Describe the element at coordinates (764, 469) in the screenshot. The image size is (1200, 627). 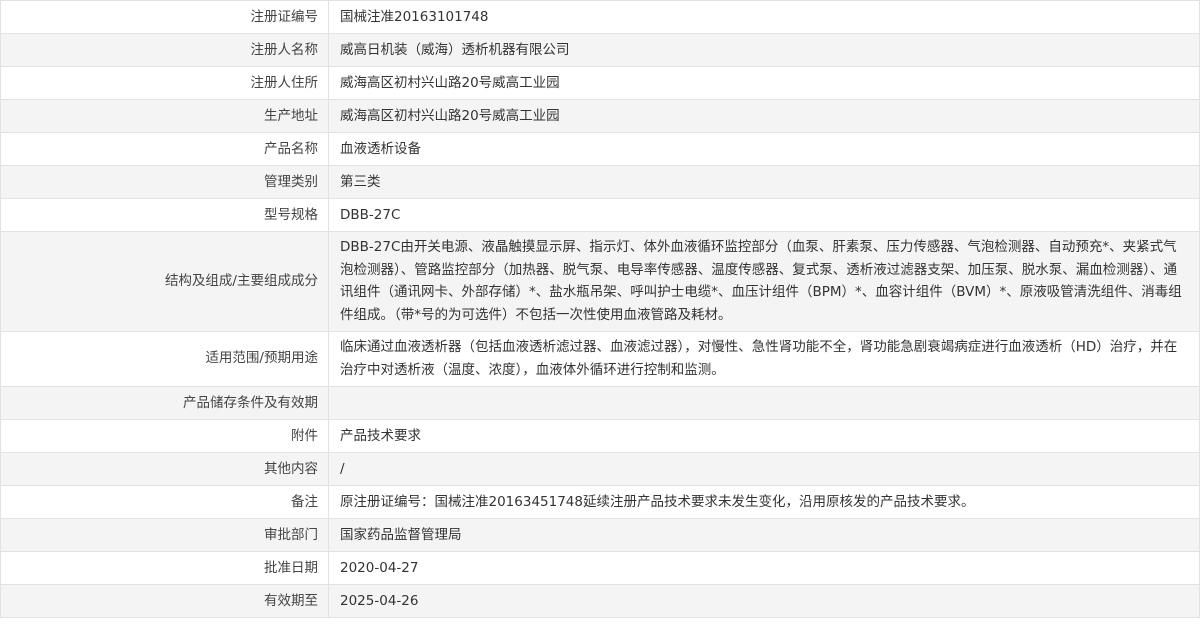
I see `row-value: /` at that location.